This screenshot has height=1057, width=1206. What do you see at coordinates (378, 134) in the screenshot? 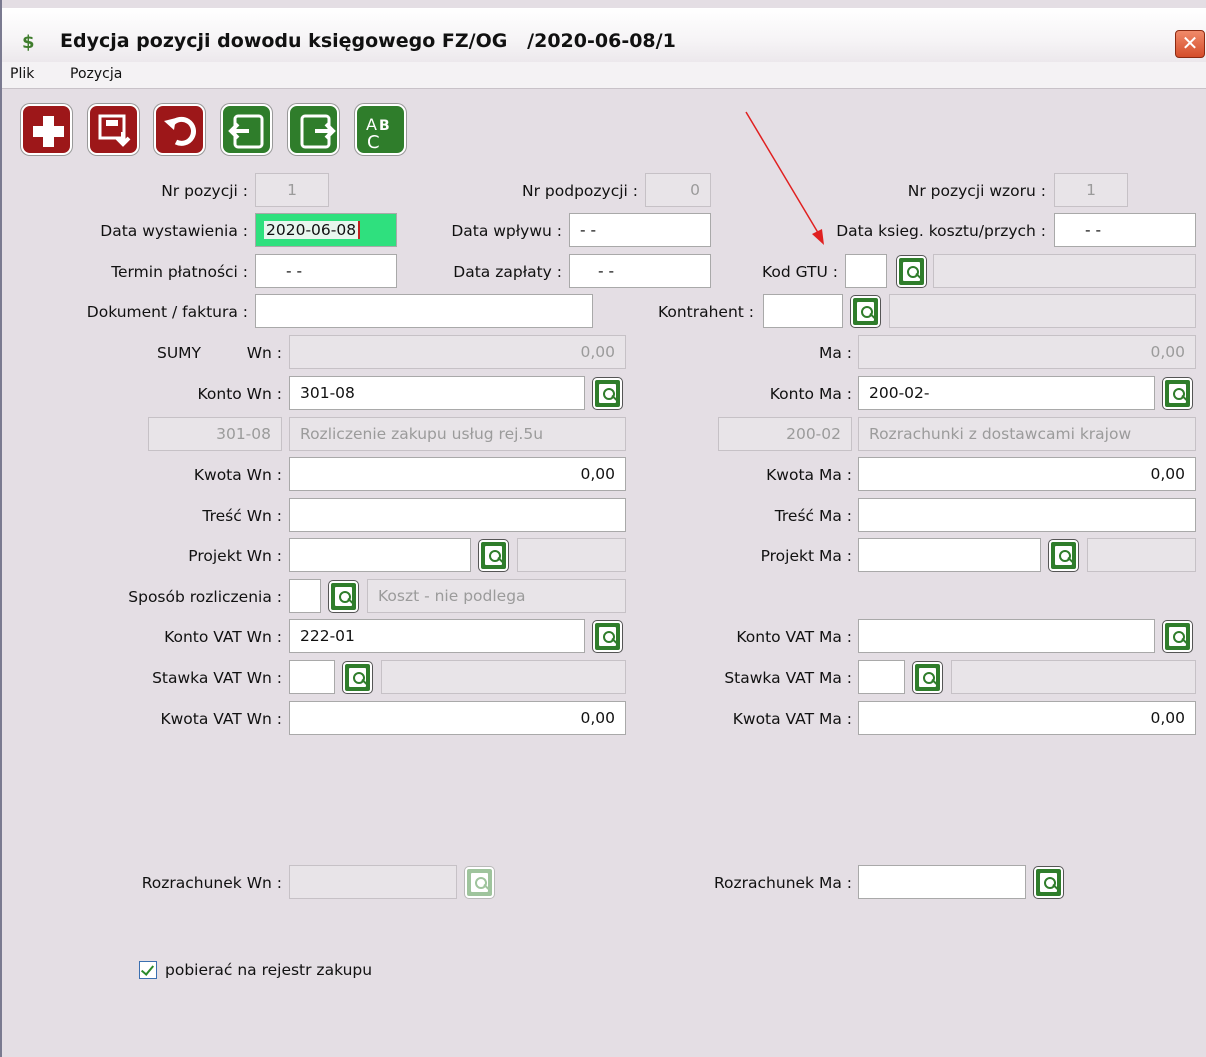
I see `spellcheck-icon: A BC` at bounding box center [378, 134].